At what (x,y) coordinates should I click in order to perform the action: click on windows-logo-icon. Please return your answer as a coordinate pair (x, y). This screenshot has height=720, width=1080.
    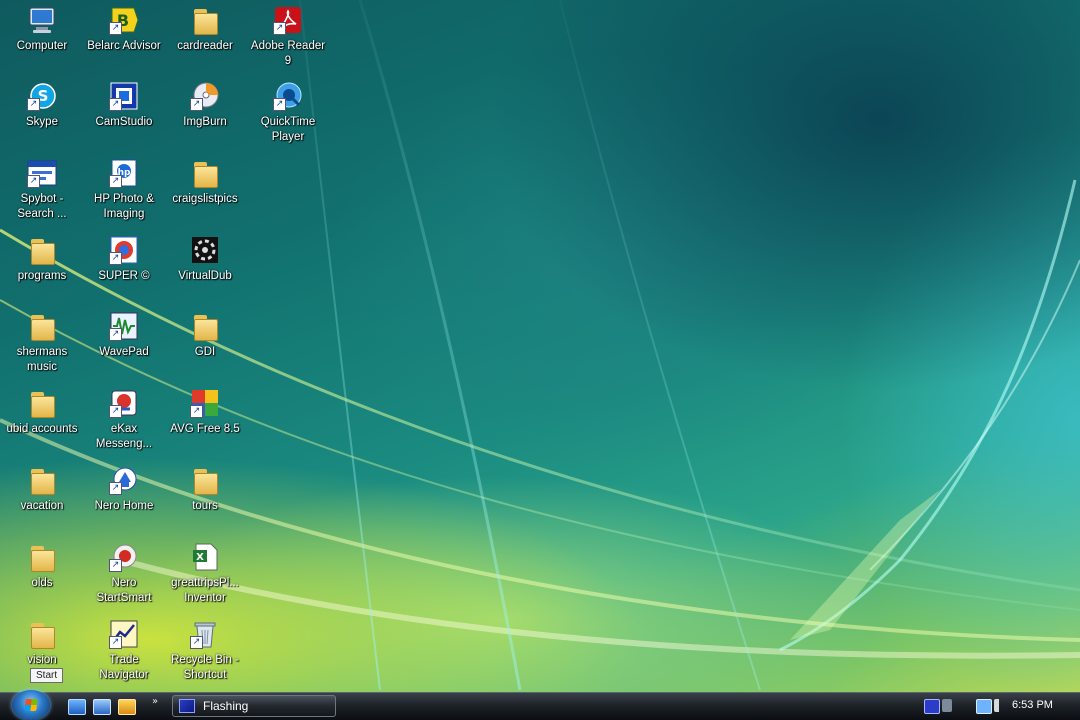
    Looking at the image, I should click on (31, 705).